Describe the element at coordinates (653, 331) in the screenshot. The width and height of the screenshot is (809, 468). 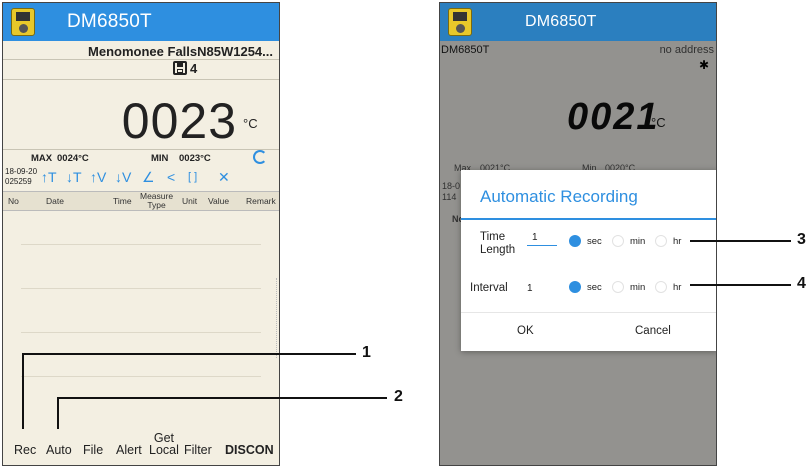
I see `cancel-button: Cancel` at that location.